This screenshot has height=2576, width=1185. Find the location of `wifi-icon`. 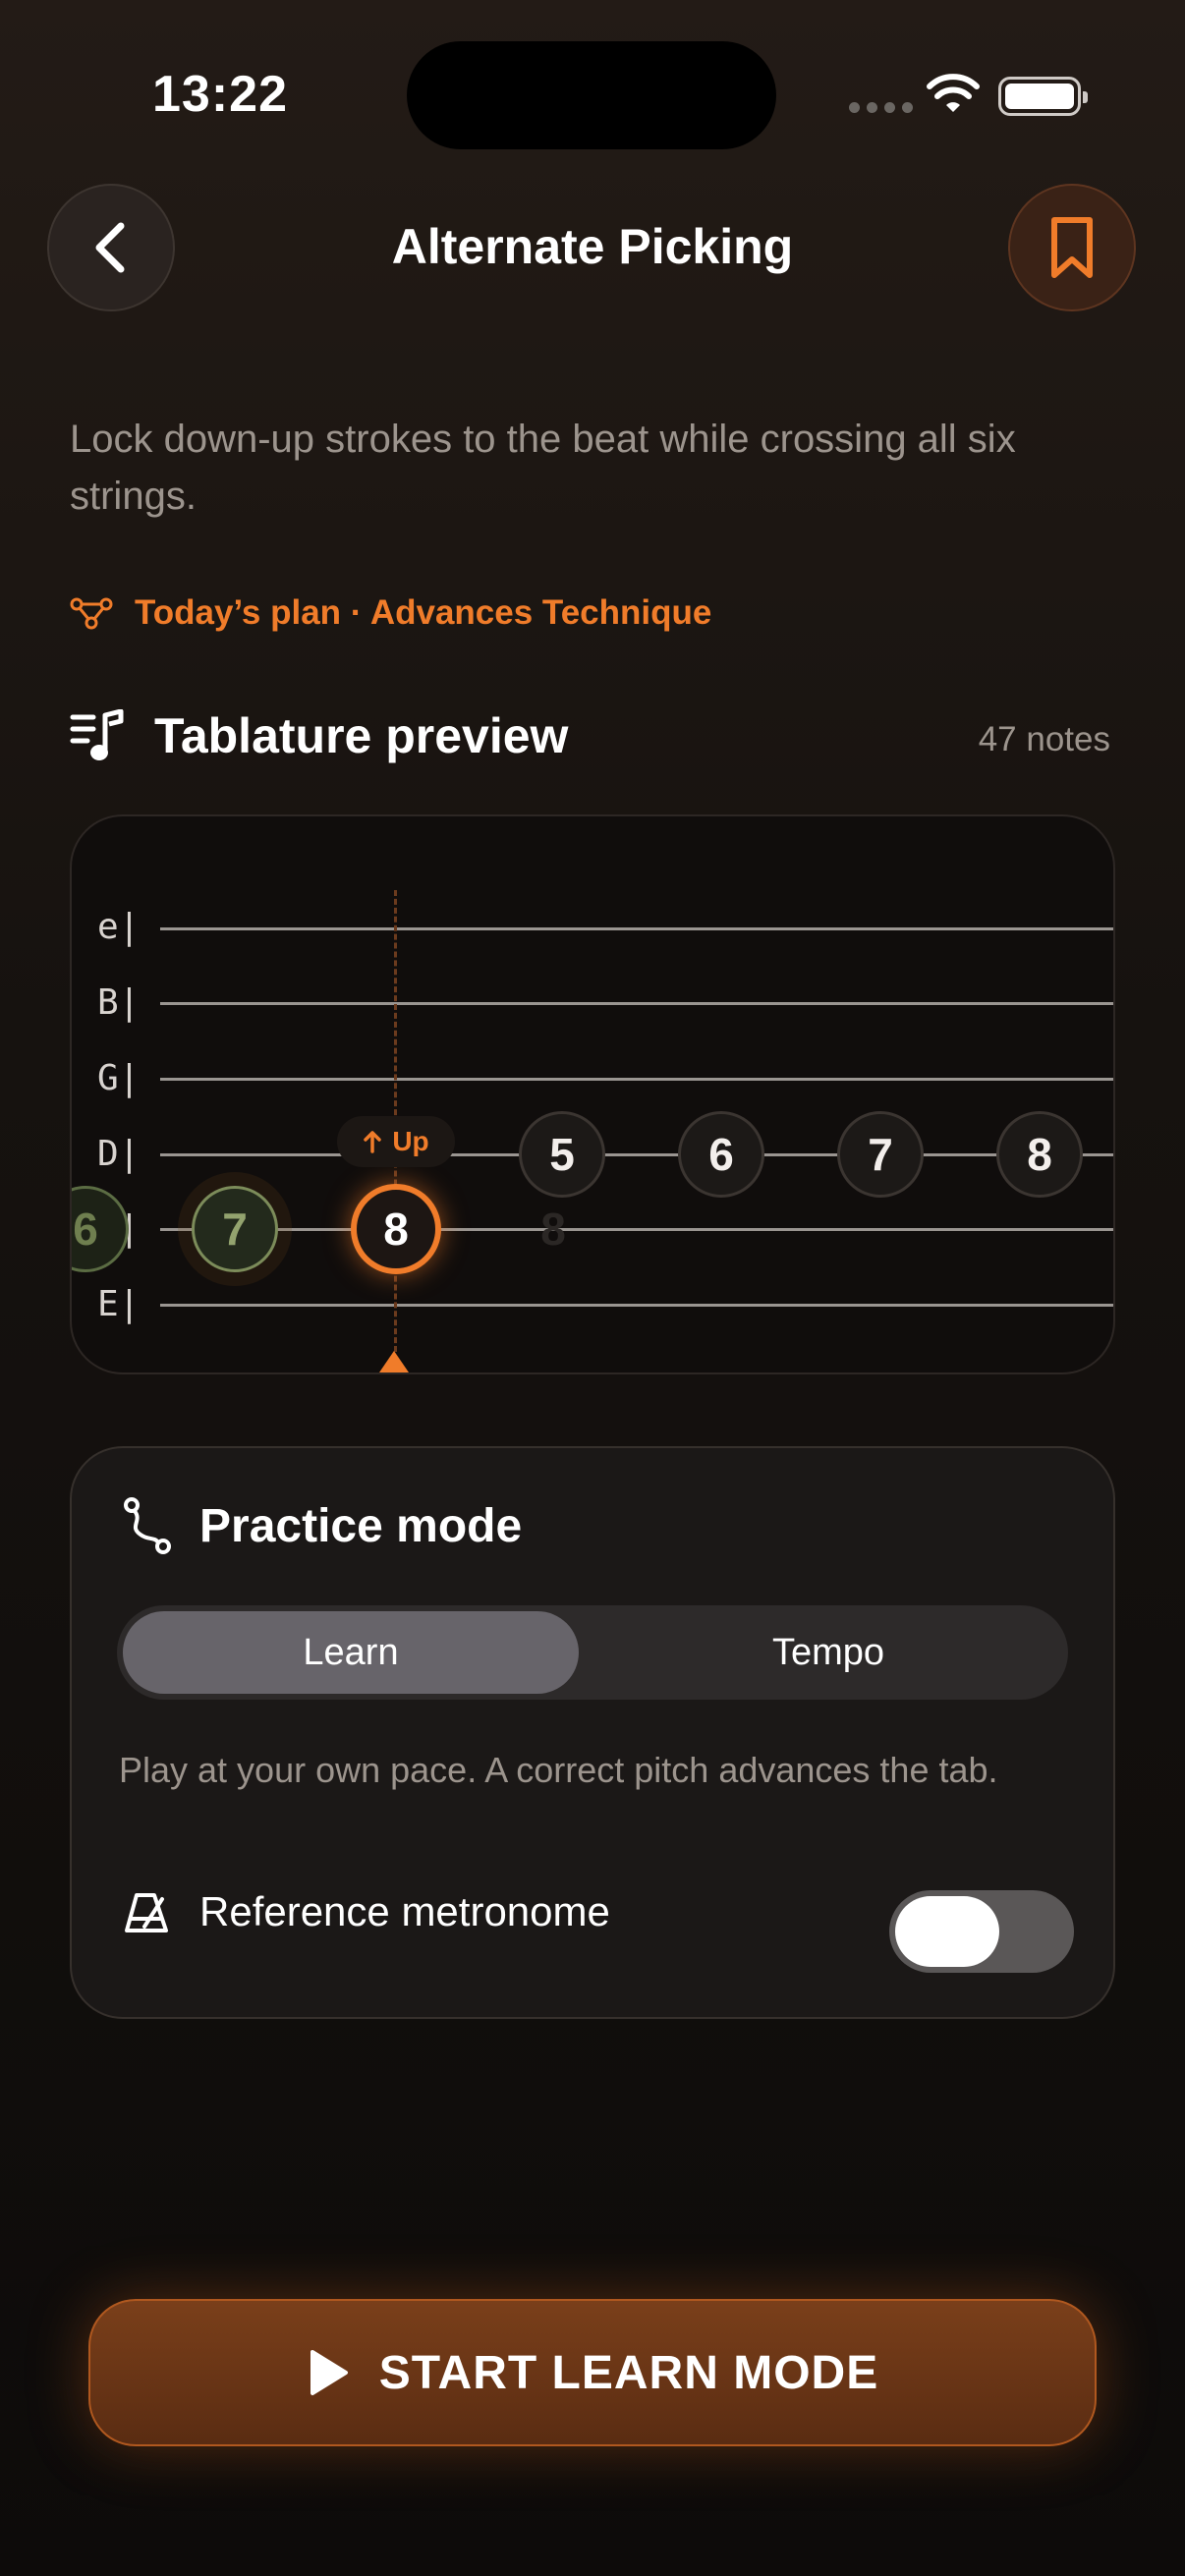

wifi-icon is located at coordinates (954, 93).